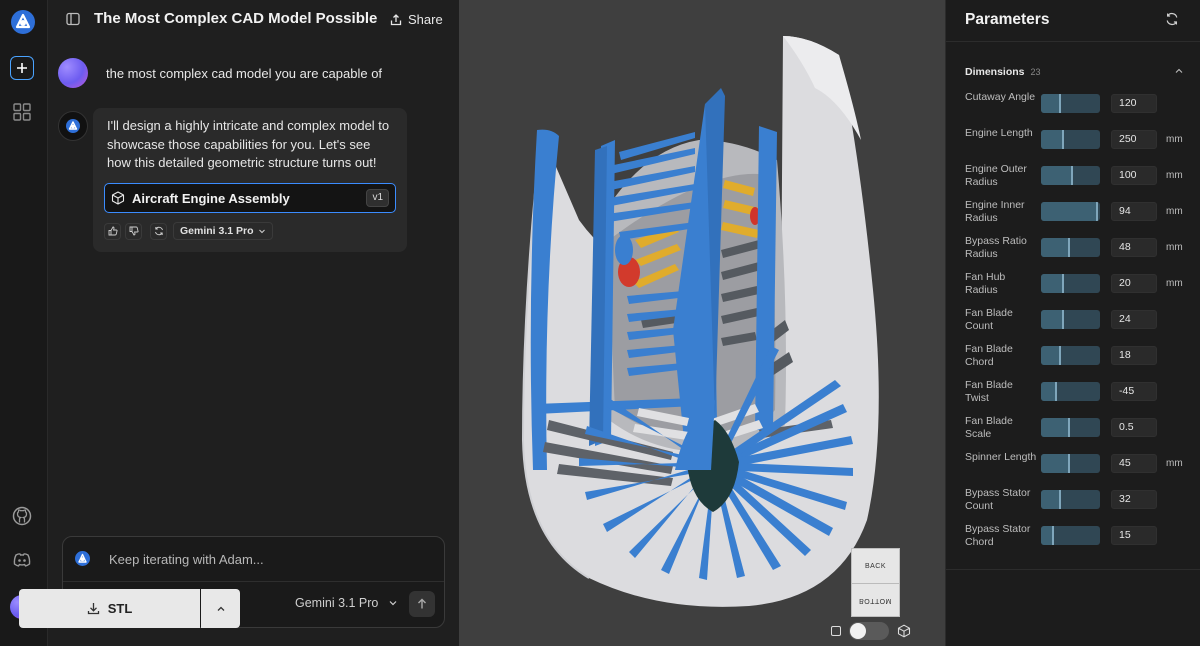  I want to click on gallery-grid-icon, so click(22, 112).